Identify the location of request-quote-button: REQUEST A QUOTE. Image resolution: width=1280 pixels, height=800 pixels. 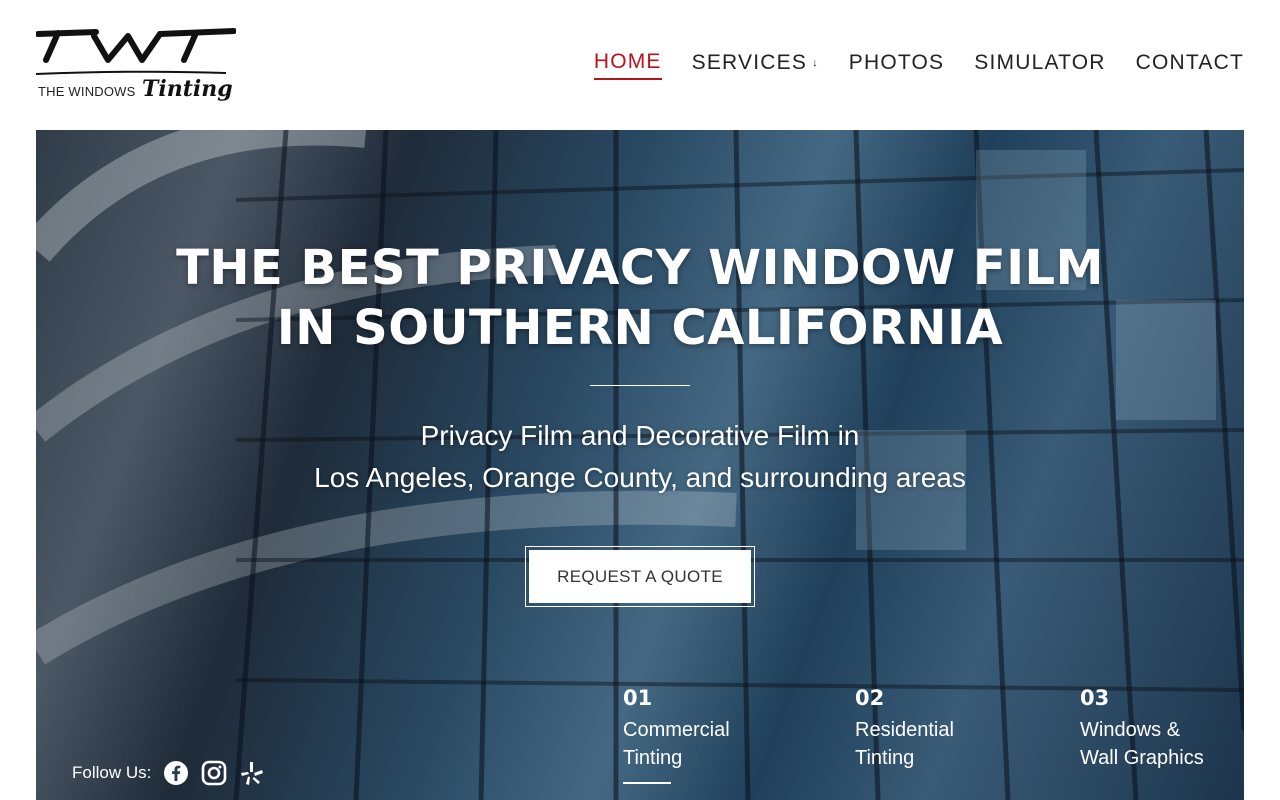
(640, 576).